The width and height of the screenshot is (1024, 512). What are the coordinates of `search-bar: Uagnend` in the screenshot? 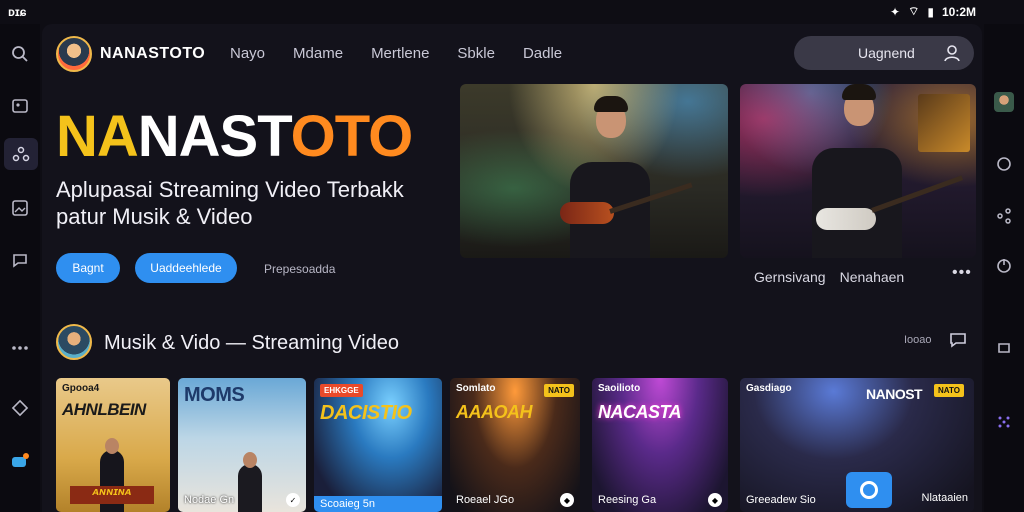 It's located at (884, 53).